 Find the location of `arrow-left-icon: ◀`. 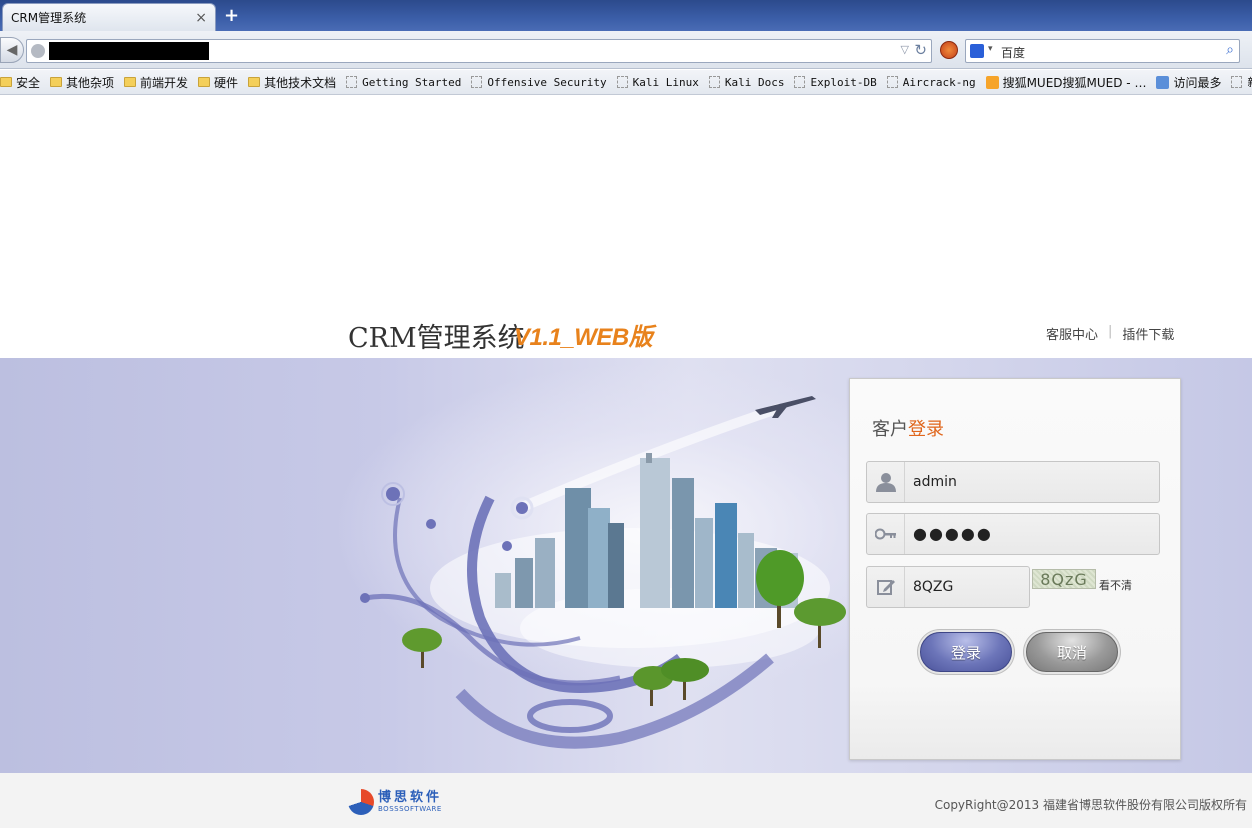

arrow-left-icon: ◀ is located at coordinates (12, 50).